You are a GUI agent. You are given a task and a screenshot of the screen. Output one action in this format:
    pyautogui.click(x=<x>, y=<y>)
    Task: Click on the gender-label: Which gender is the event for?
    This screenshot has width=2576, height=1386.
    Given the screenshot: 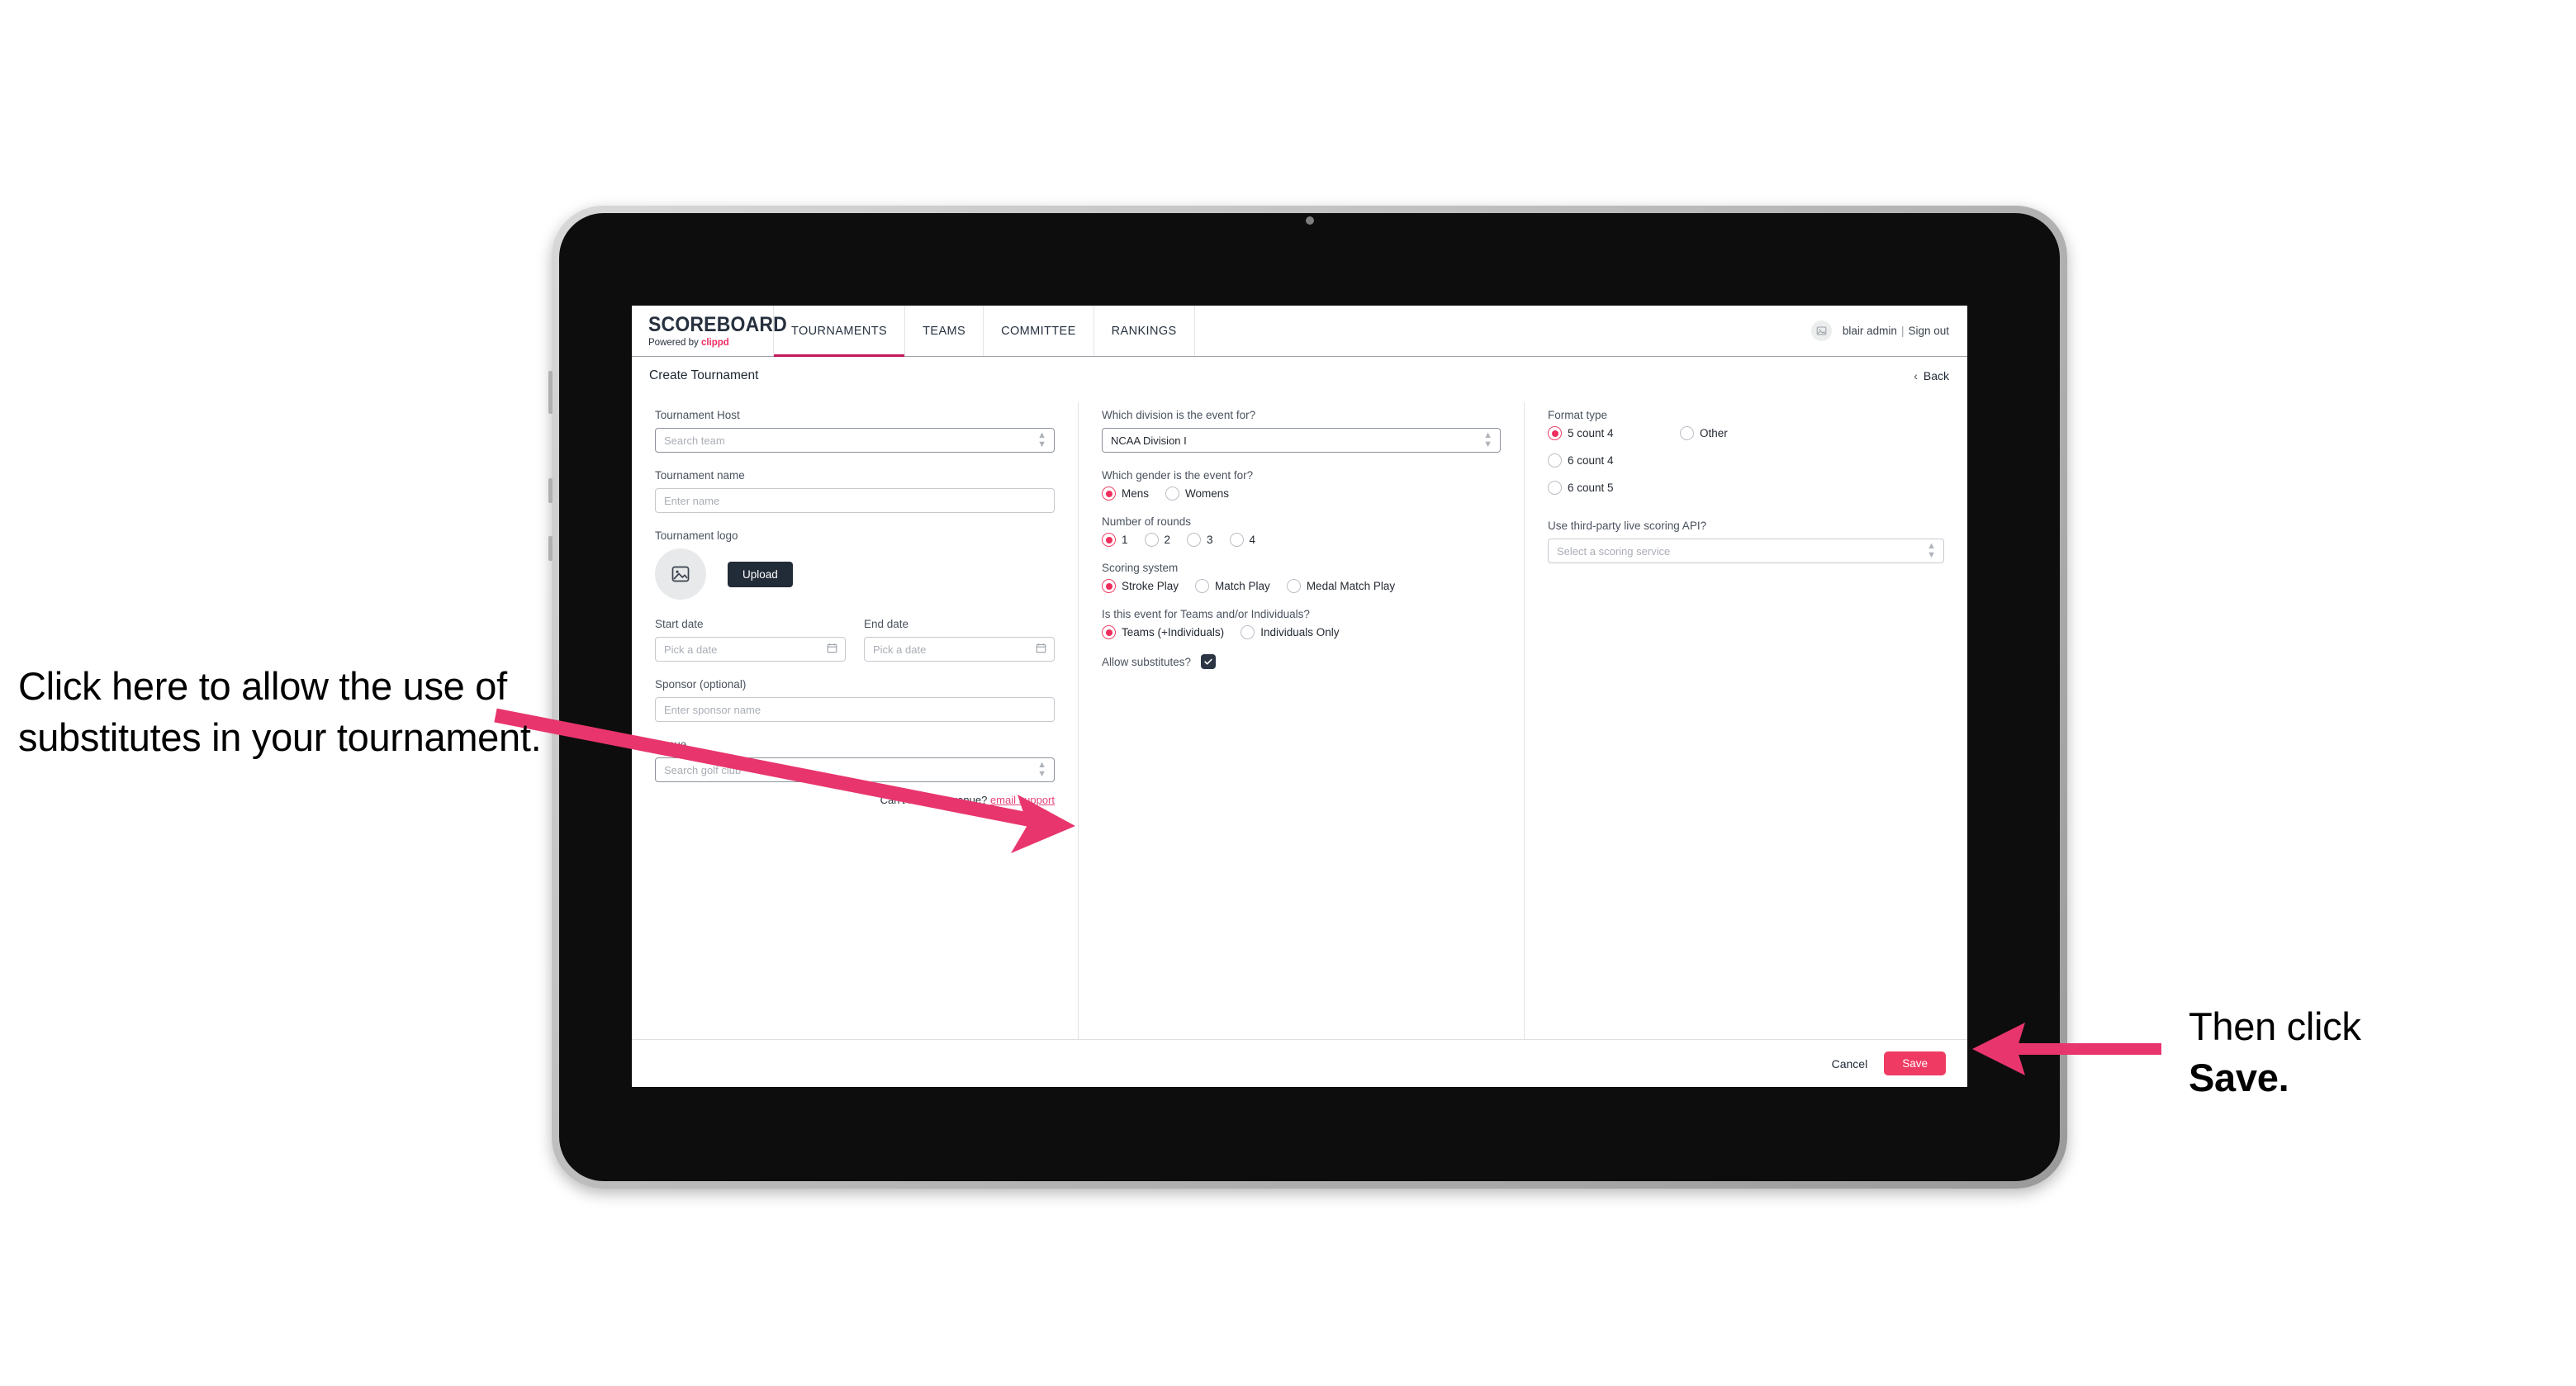 What is the action you would take?
    pyautogui.click(x=1178, y=475)
    